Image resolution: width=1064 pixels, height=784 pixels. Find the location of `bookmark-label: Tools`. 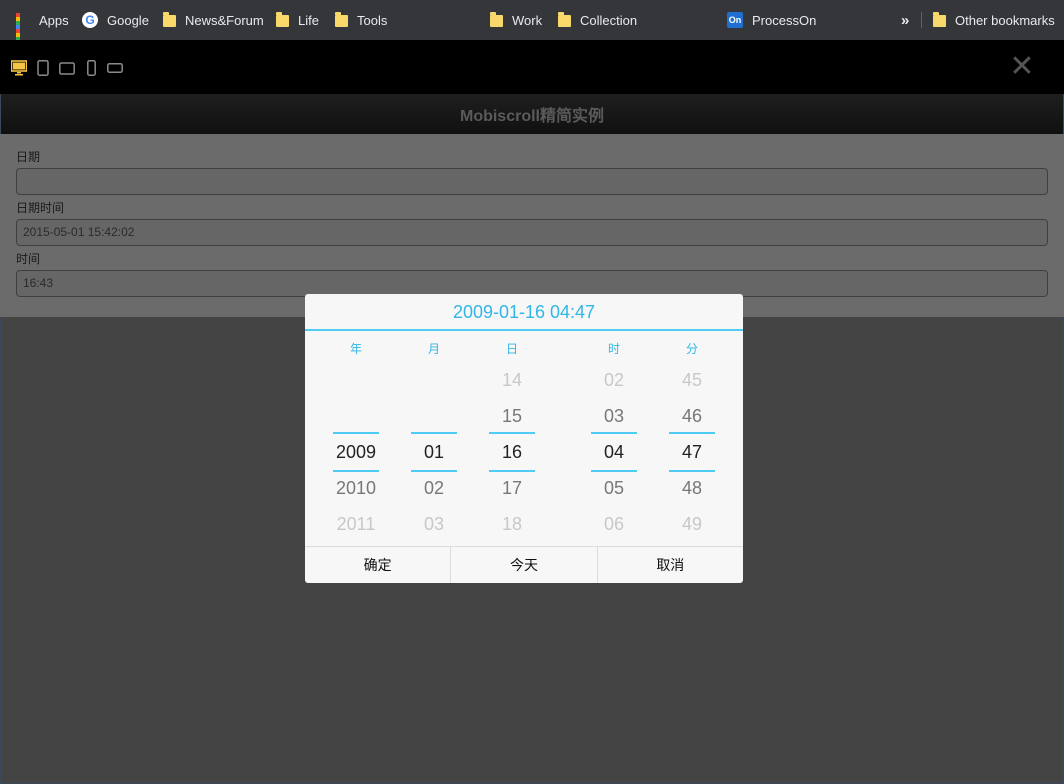

bookmark-label: Tools is located at coordinates (372, 20).